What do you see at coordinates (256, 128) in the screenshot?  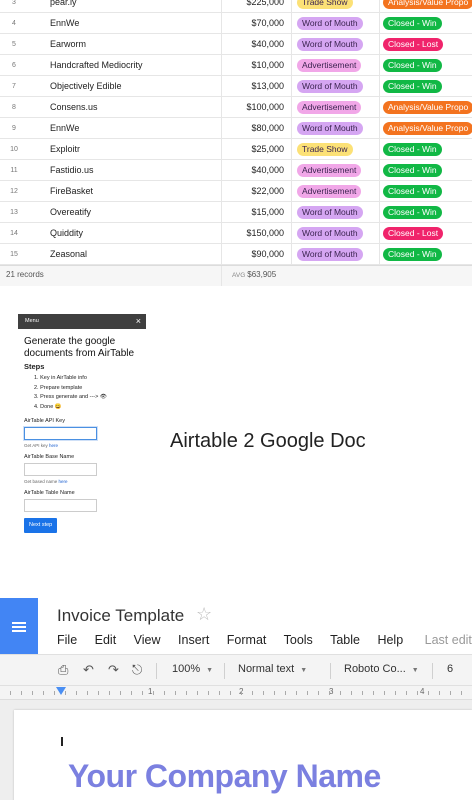 I see `amount-cell: $80,000` at bounding box center [256, 128].